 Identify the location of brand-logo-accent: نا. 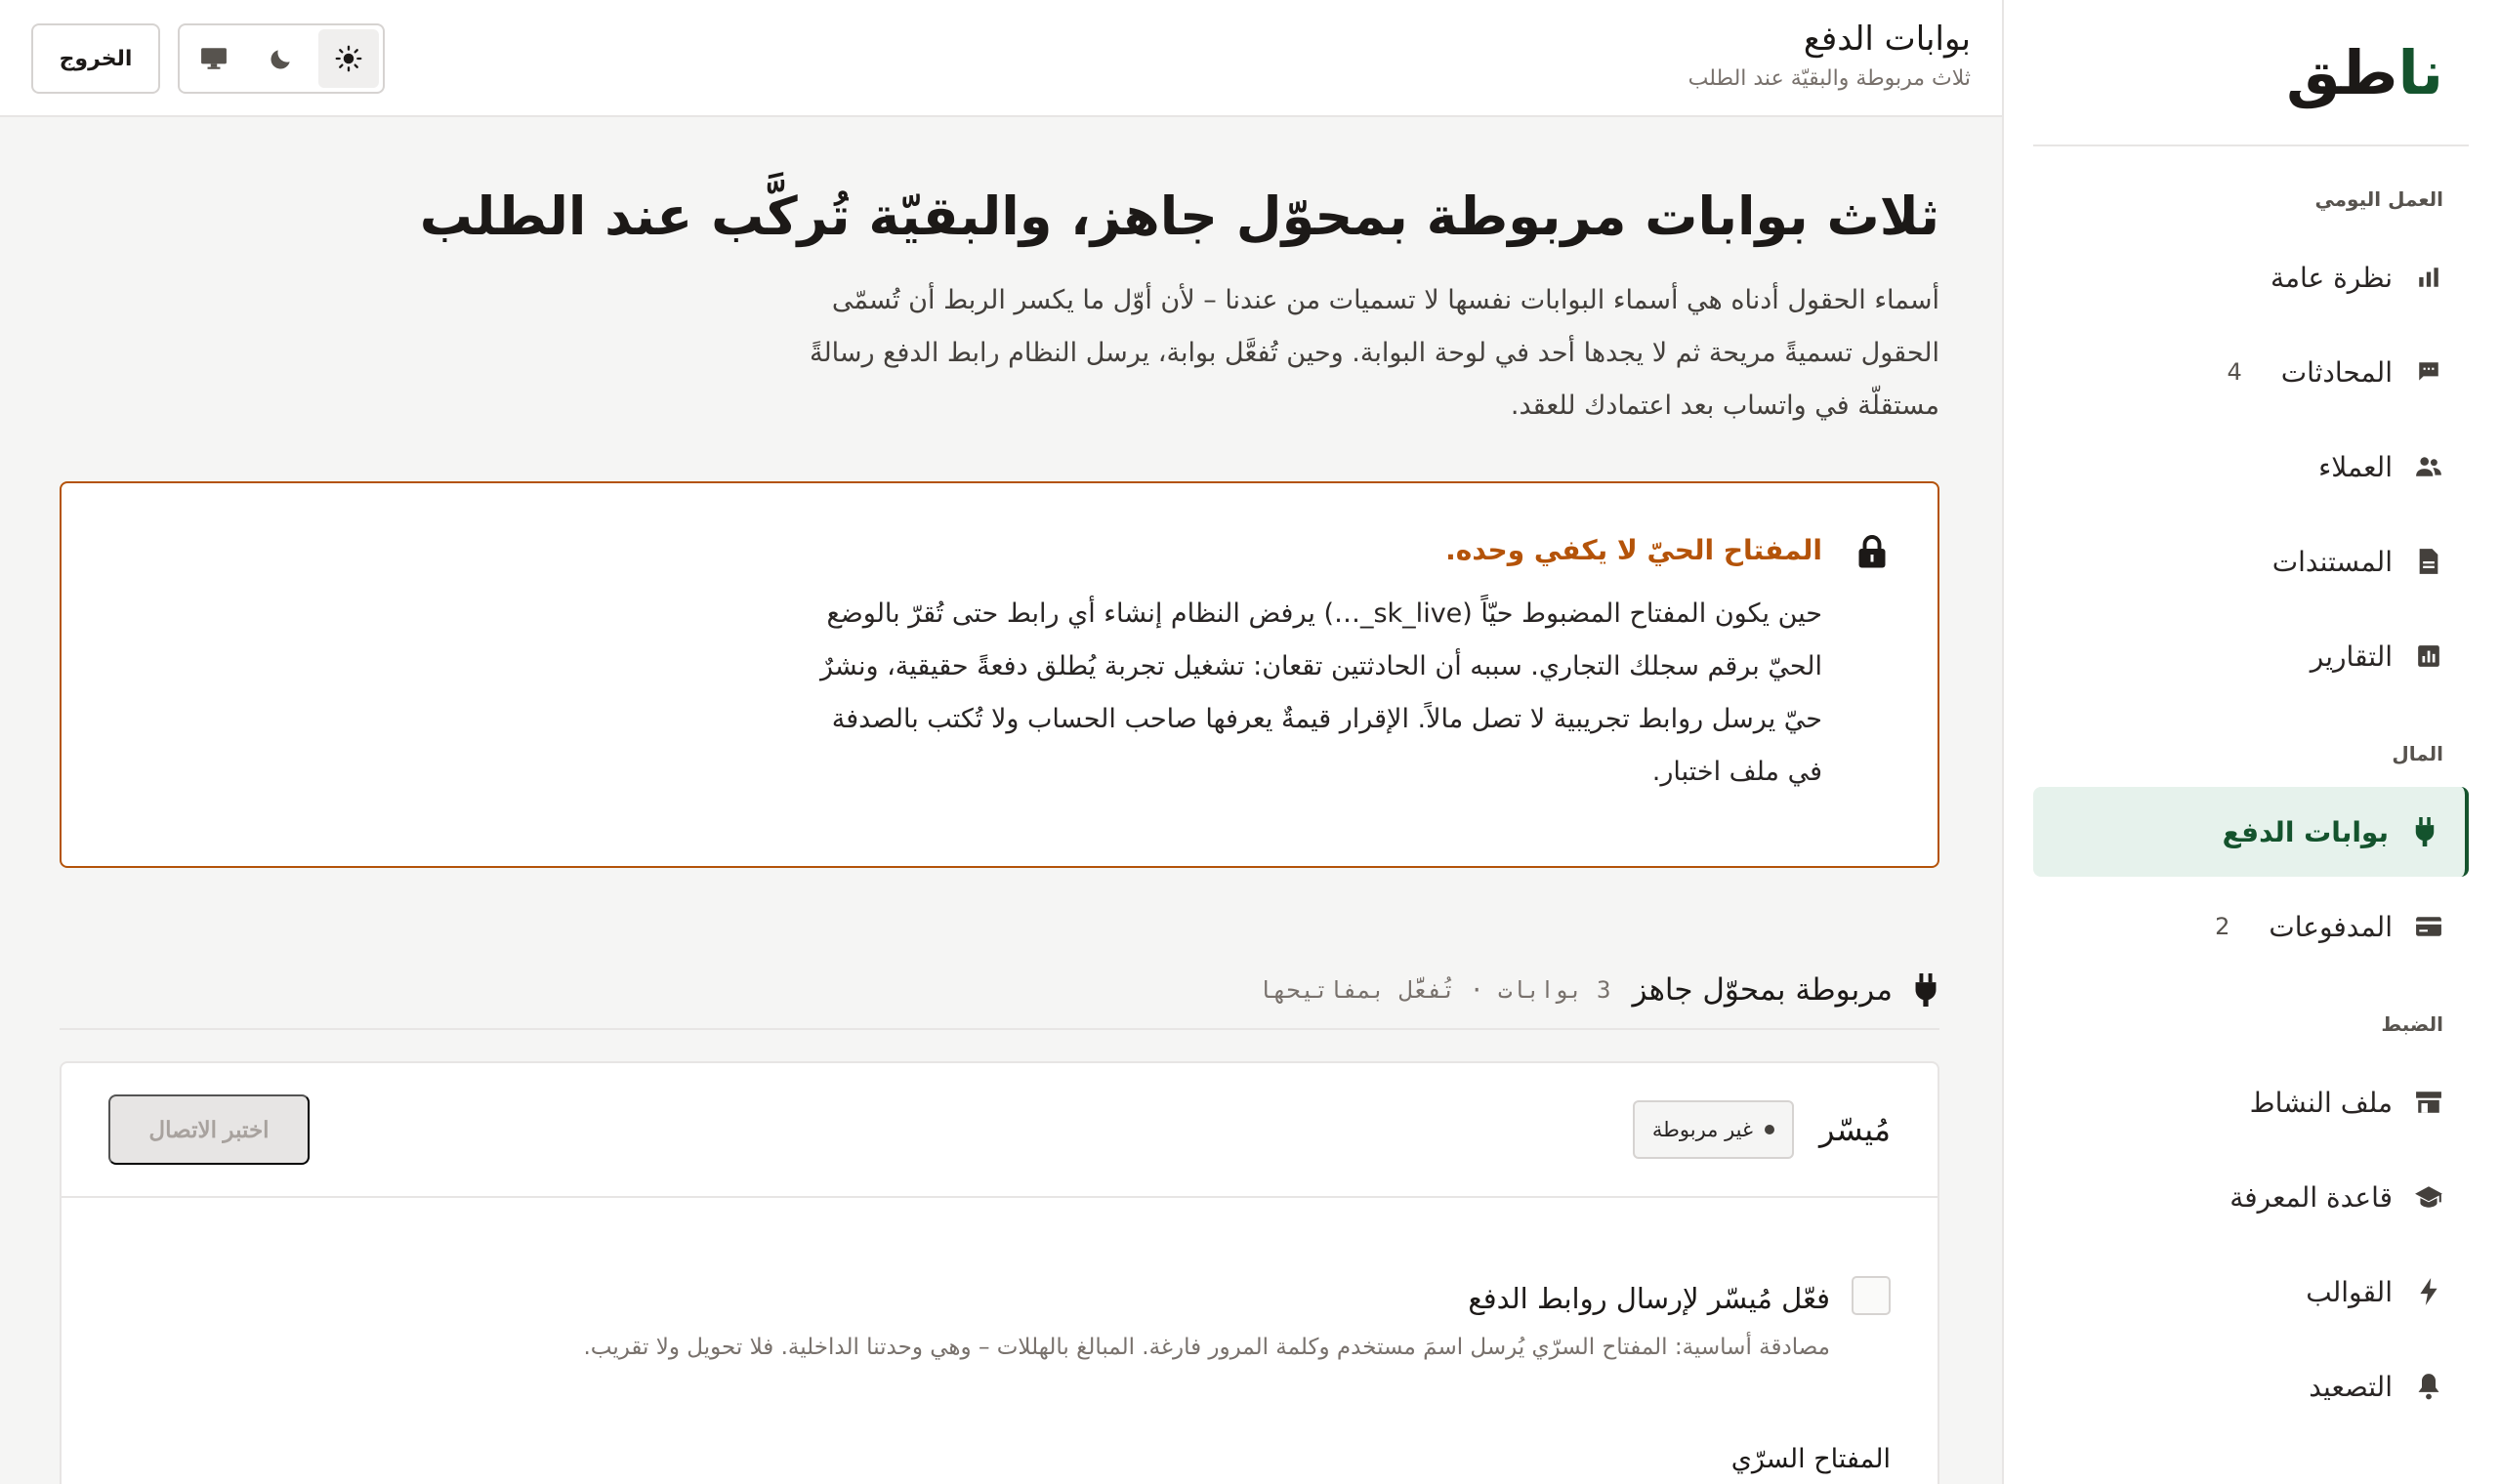
(2420, 72).